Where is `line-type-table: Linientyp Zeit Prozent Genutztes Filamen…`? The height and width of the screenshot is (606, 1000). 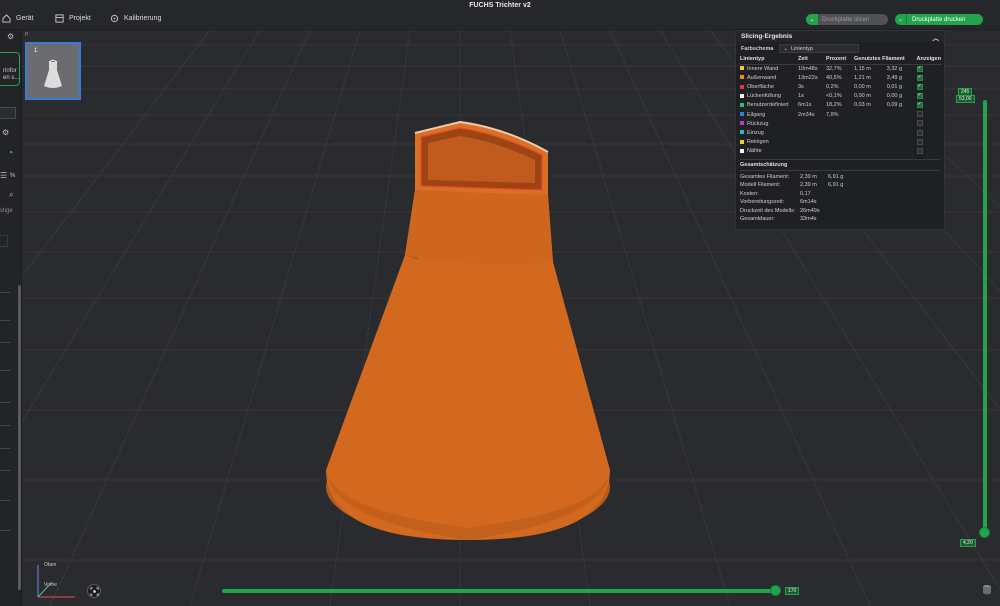
line-type-table: Linientyp Zeit Prozent Genutztes Filamen… is located at coordinates (841, 105).